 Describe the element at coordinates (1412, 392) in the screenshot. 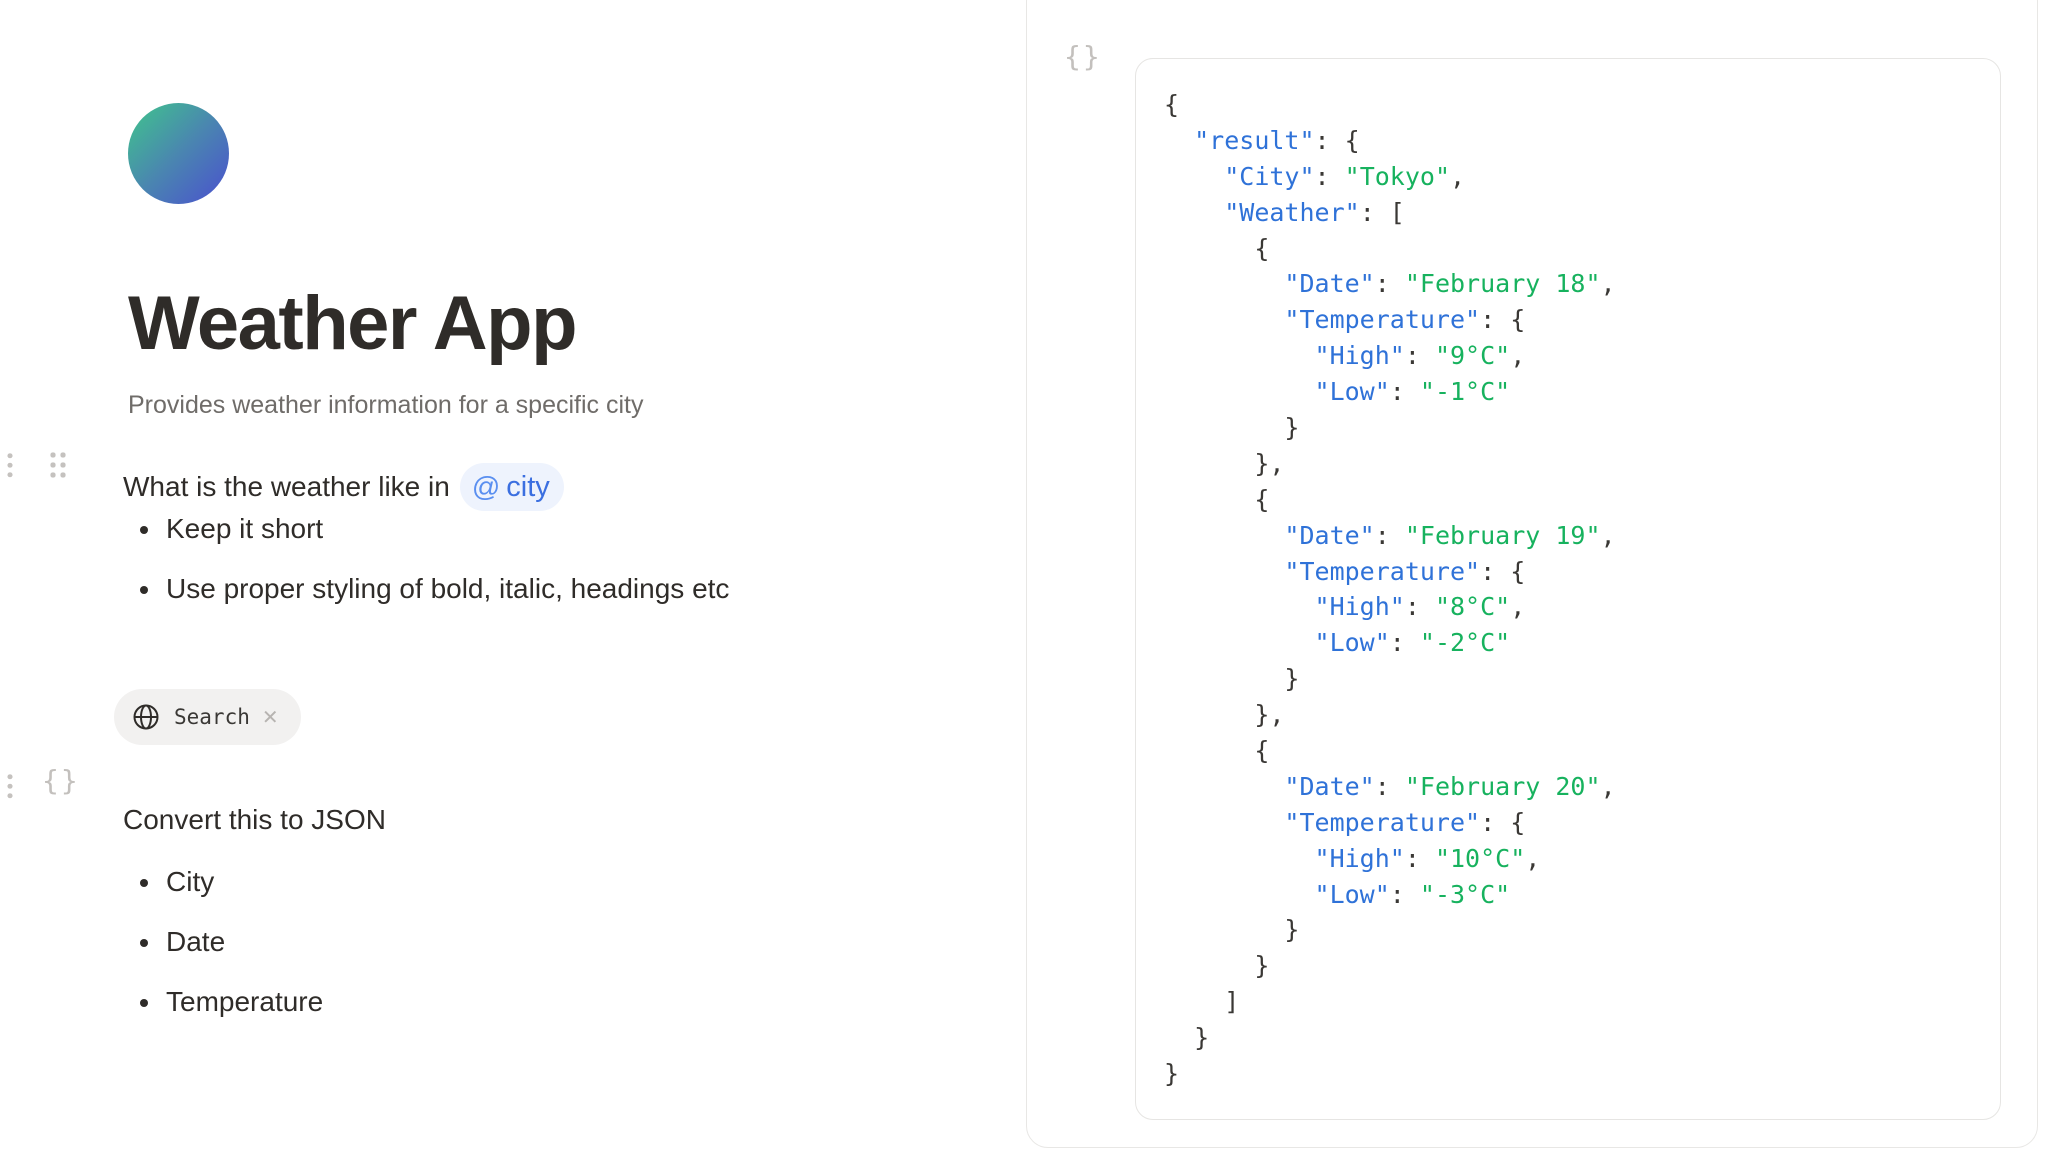

I see `code-line: "Low": "-1°C"` at that location.